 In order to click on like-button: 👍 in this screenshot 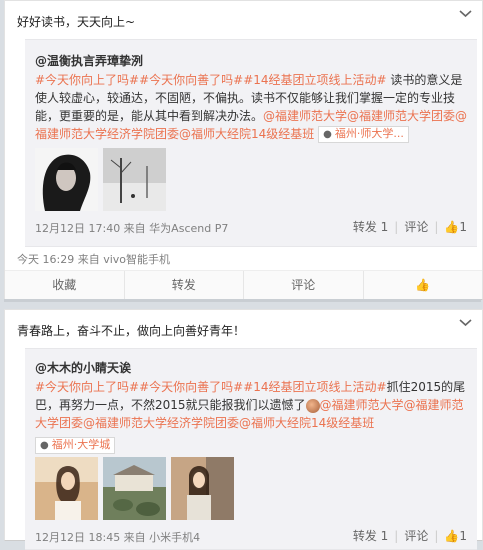, I will do `click(423, 285)`.